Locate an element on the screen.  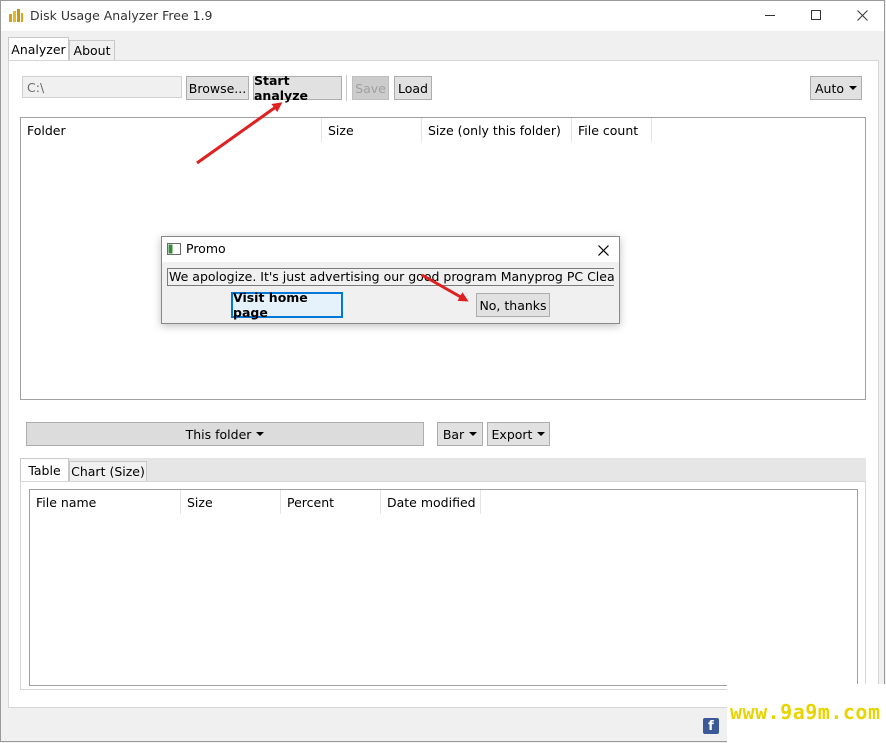
facebook-icon: f is located at coordinates (711, 726).